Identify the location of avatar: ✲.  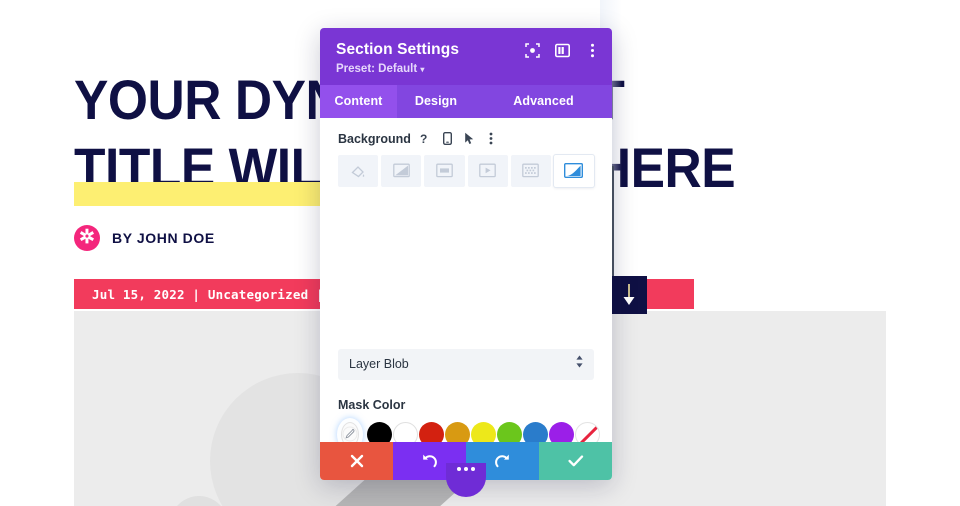
(87, 238).